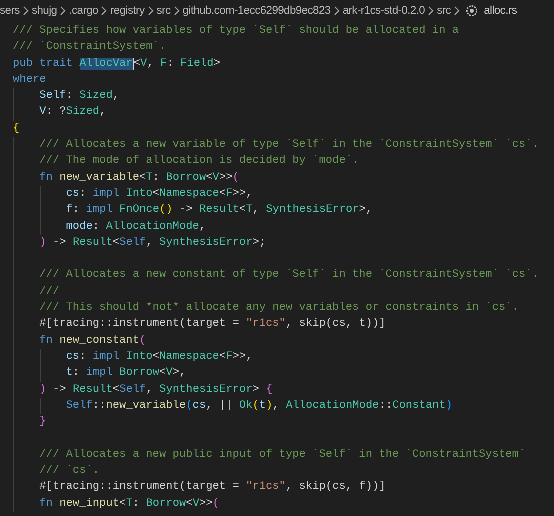  I want to click on code-line: t: impl Borrow<V>,, so click(125, 373).